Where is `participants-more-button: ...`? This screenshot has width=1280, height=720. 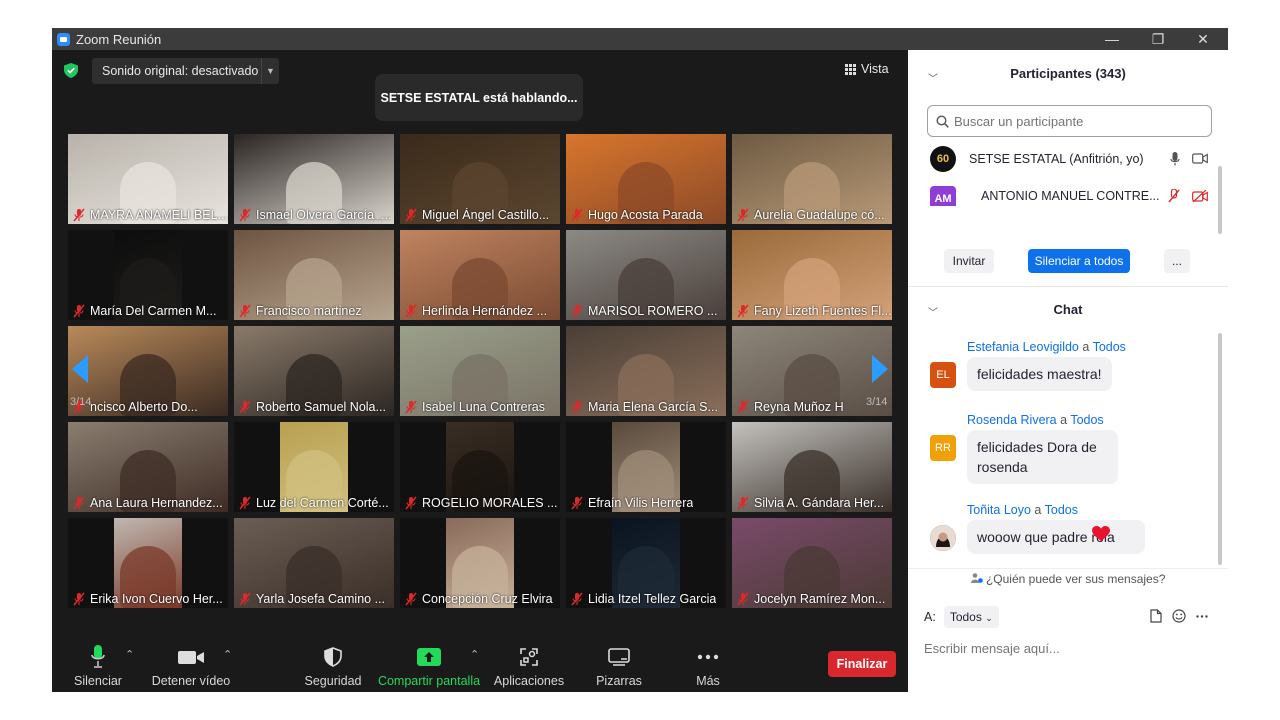
participants-more-button: ... is located at coordinates (1177, 261).